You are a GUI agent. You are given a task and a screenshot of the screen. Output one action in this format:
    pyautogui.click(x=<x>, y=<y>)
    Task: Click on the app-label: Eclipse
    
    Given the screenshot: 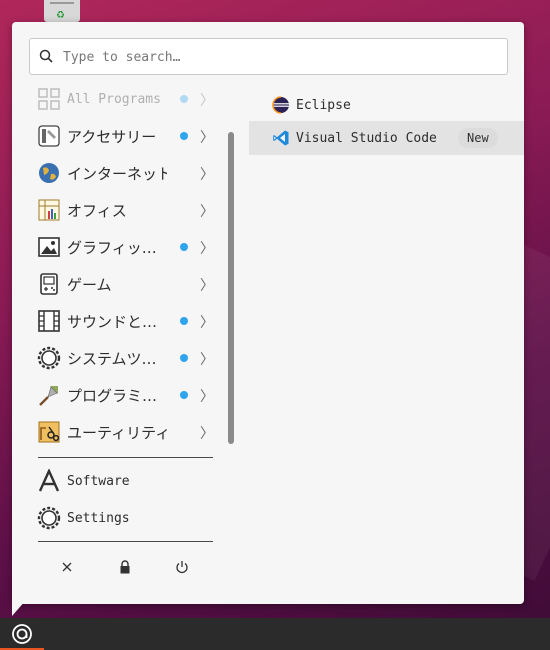 What is the action you would take?
    pyautogui.click(x=323, y=105)
    